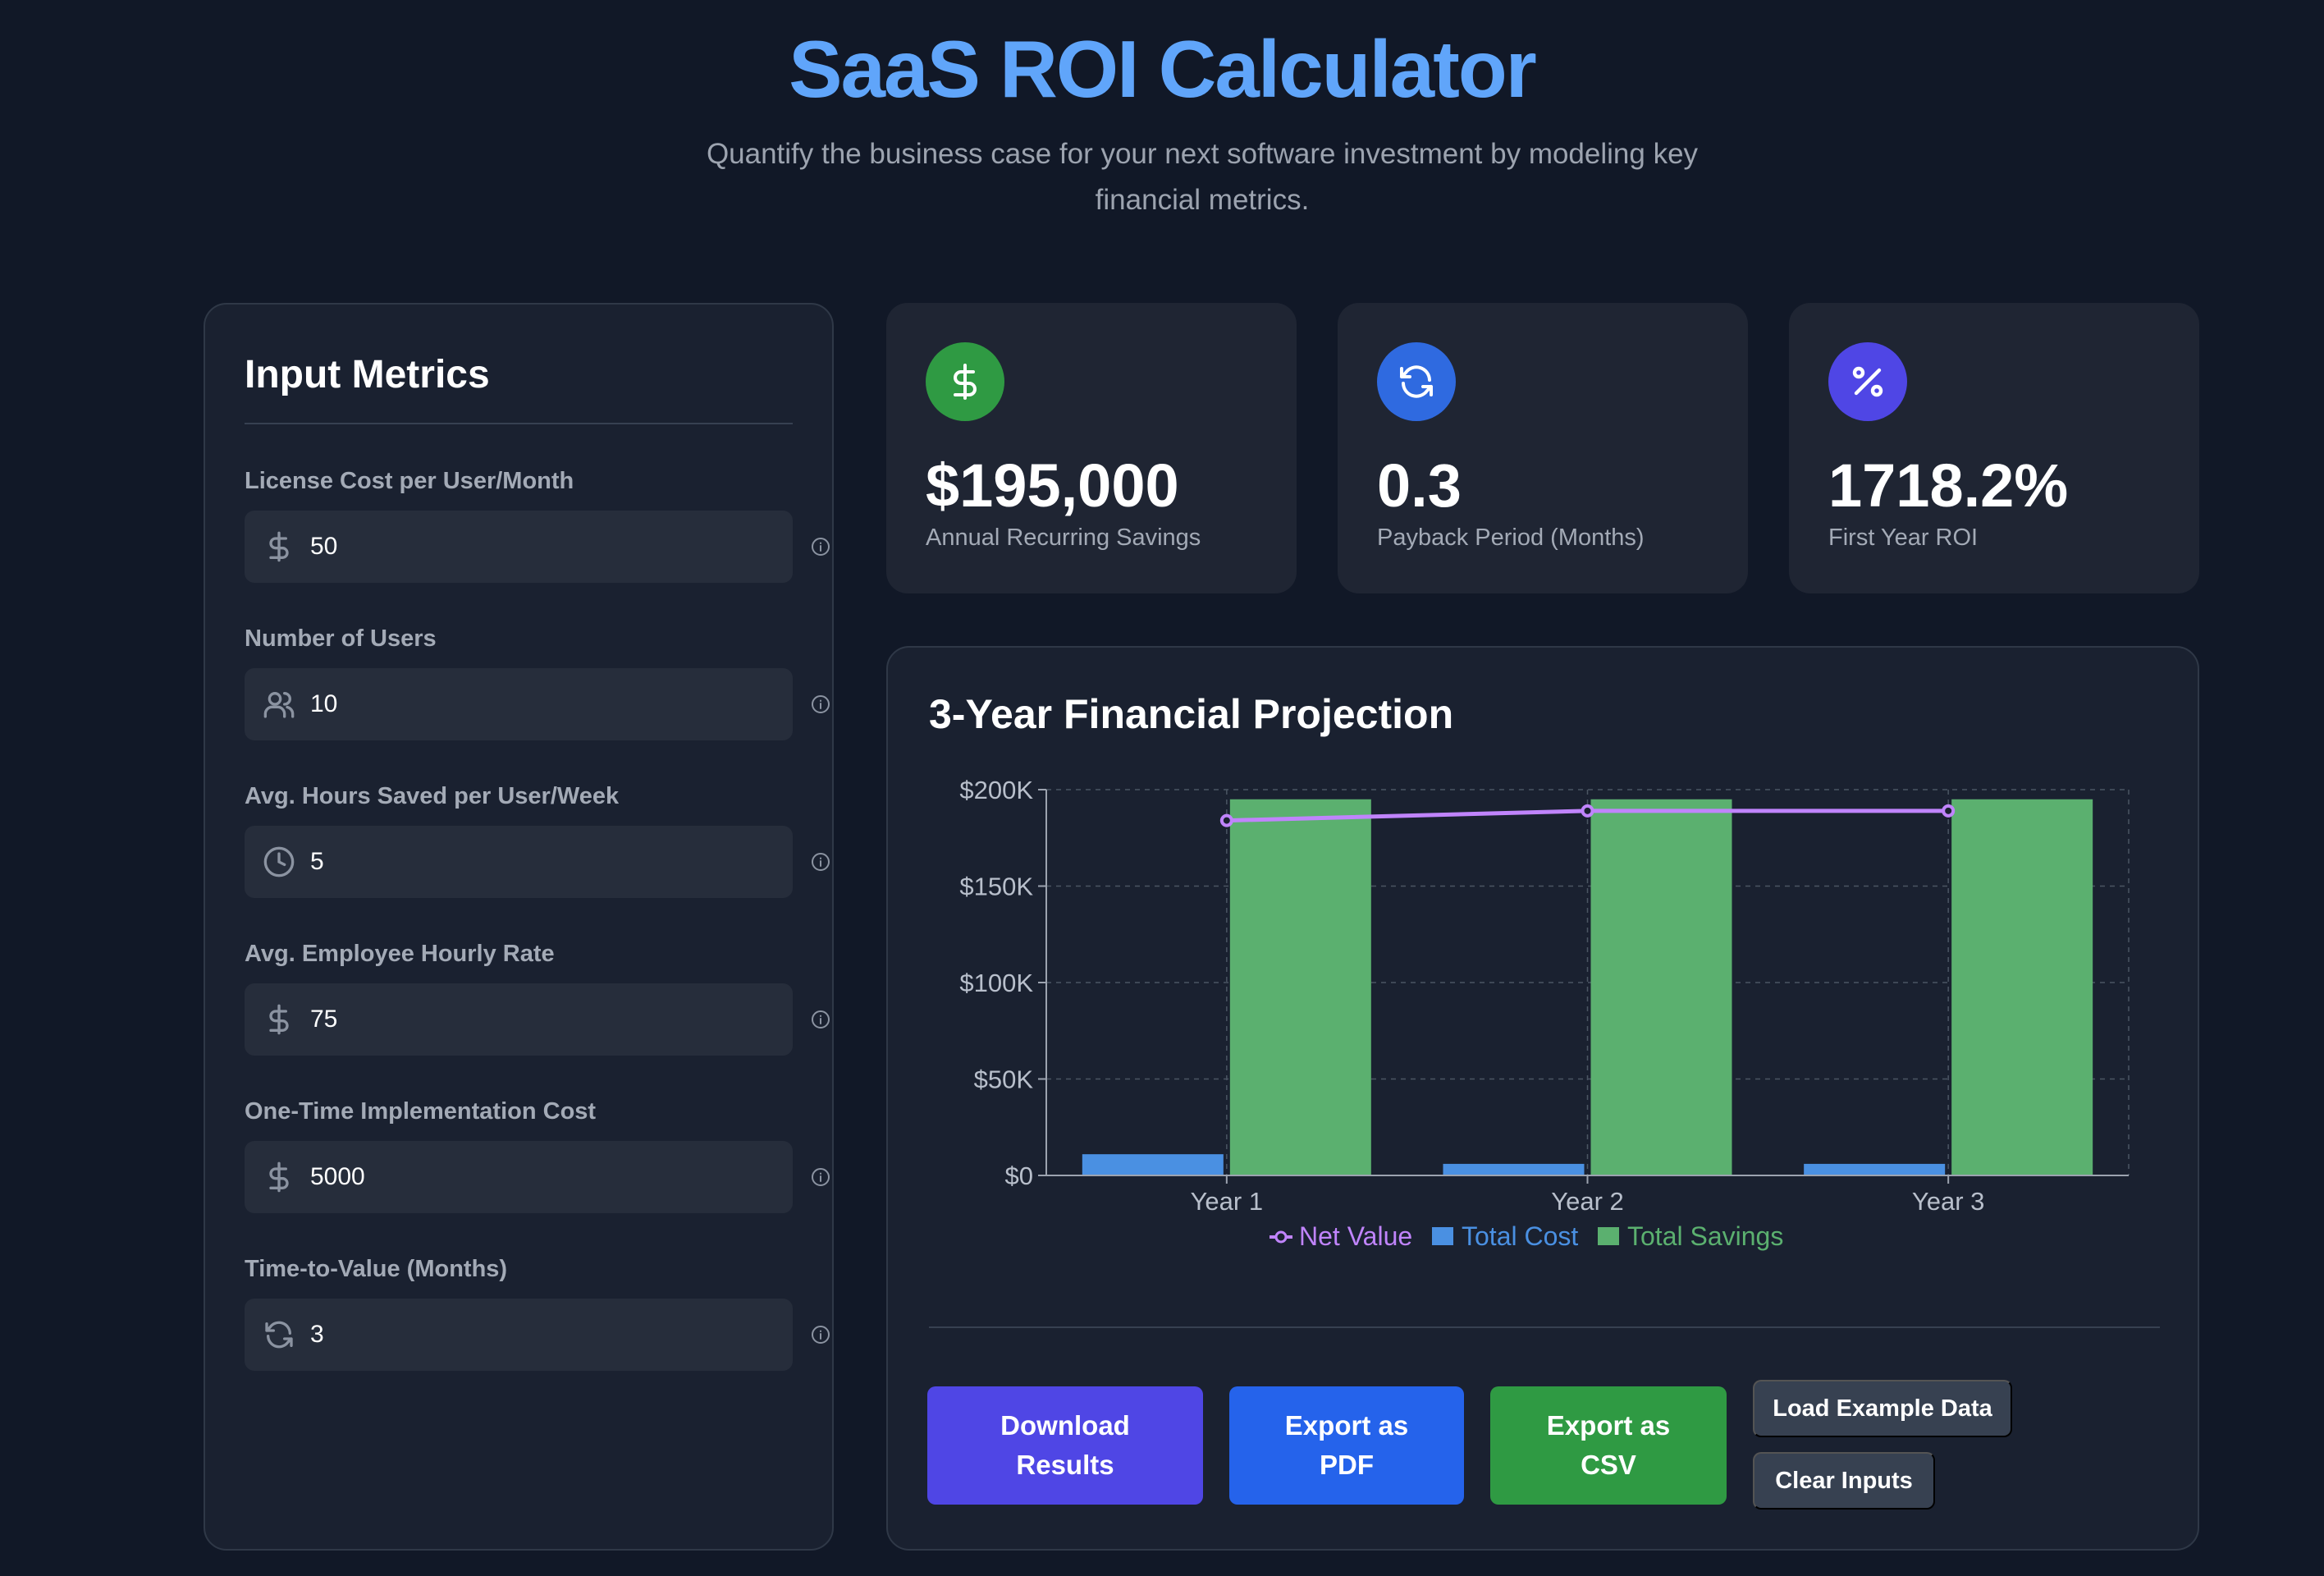 This screenshot has height=1576, width=2324. What do you see at coordinates (1004, 1079) in the screenshot?
I see `y-tick-label: $50K` at bounding box center [1004, 1079].